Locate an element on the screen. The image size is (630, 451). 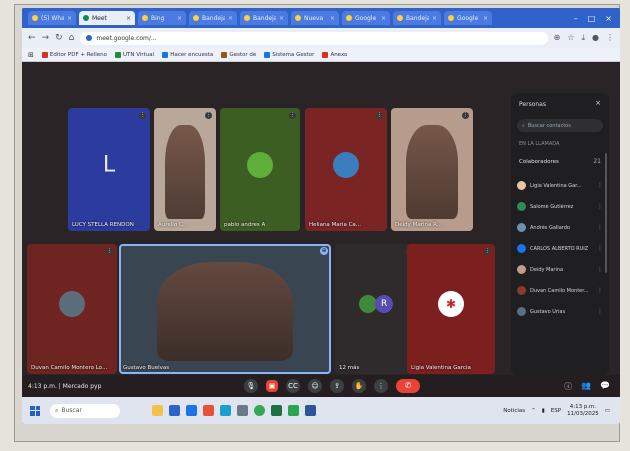
file-explorer-icon is located at coordinates (157, 410).